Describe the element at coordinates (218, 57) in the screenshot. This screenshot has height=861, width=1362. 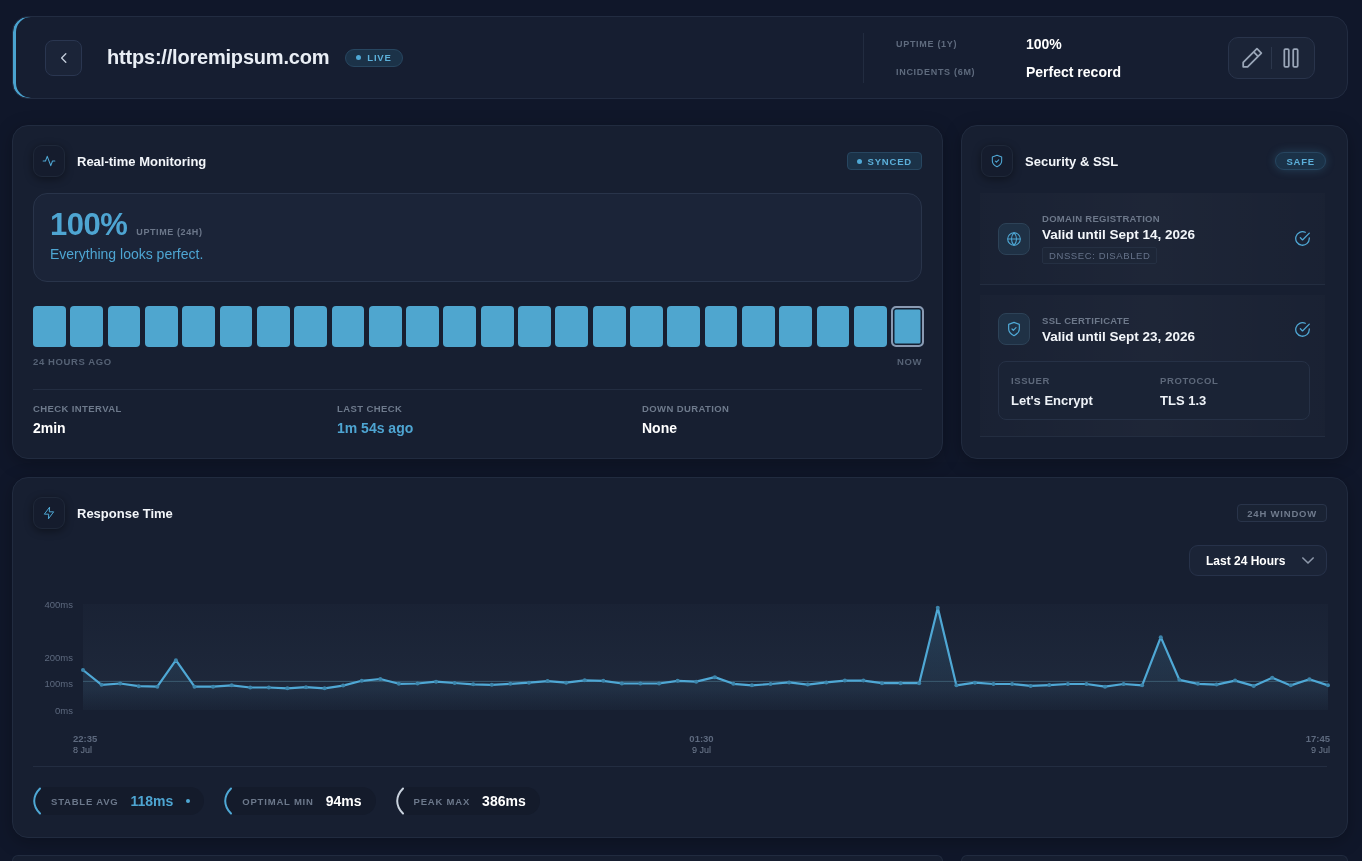
I see `site-url: https://loremipsum.com` at that location.